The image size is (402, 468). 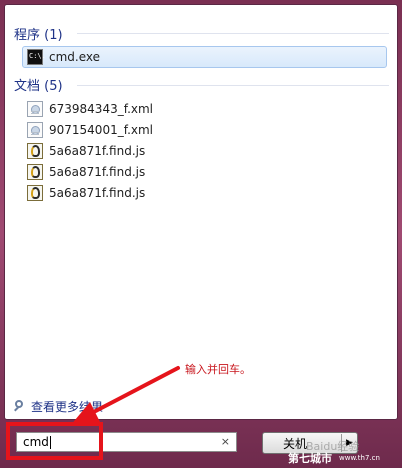 What do you see at coordinates (310, 458) in the screenshot?
I see `site-watermark: 第七城市` at bounding box center [310, 458].